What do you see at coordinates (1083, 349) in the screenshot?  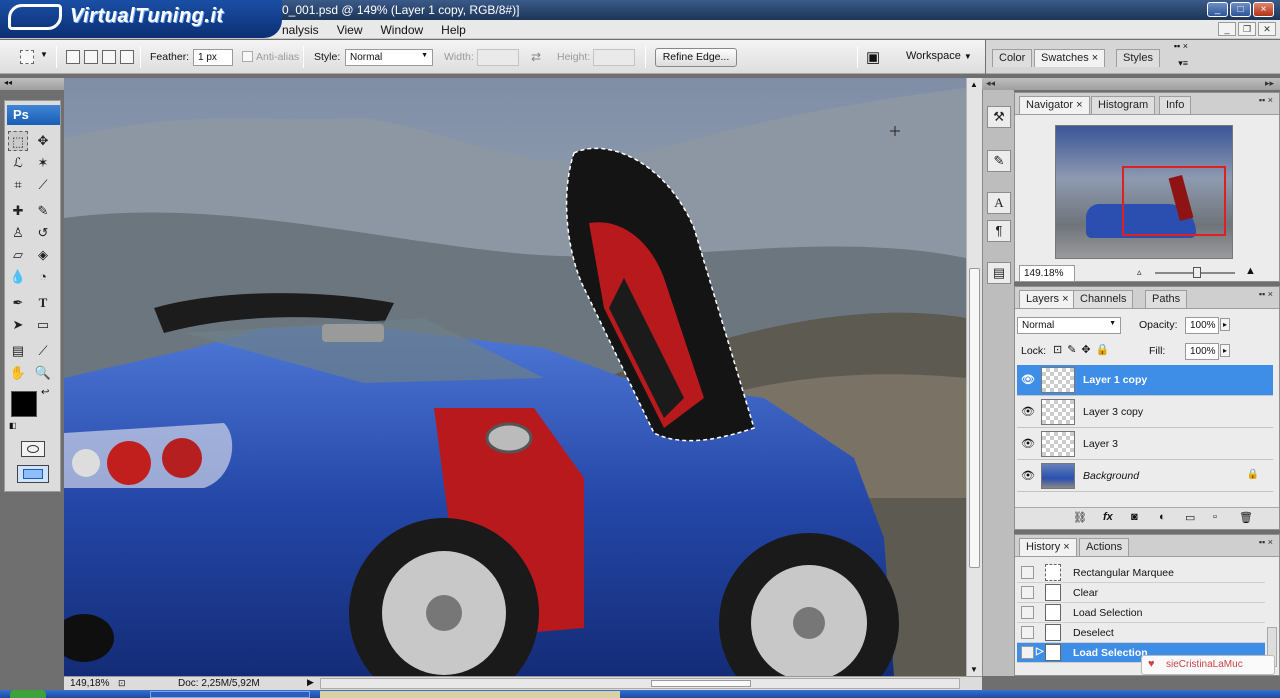 I see `lock-icons: ⊡✎✥🔒` at bounding box center [1083, 349].